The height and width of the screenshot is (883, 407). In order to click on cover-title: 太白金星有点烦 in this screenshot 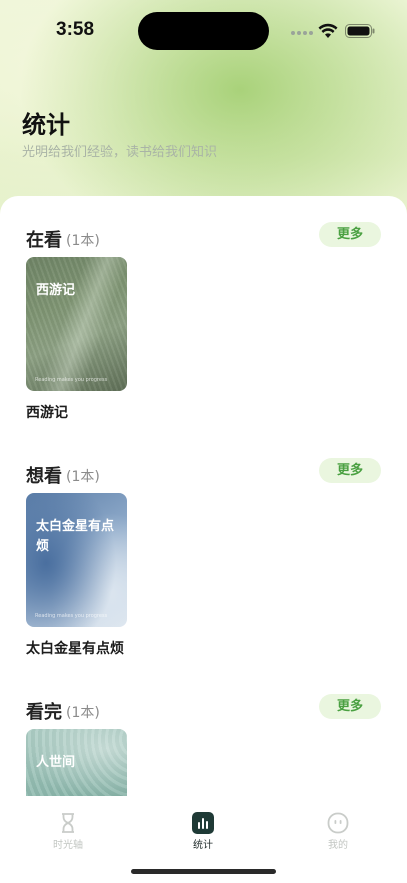, I will do `click(75, 536)`.